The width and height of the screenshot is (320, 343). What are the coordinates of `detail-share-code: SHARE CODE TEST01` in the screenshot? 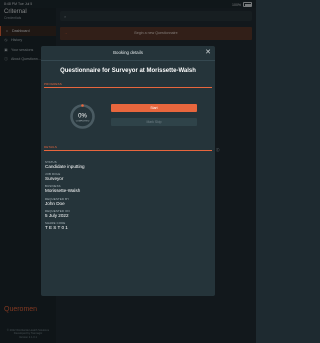 It's located at (65, 225).